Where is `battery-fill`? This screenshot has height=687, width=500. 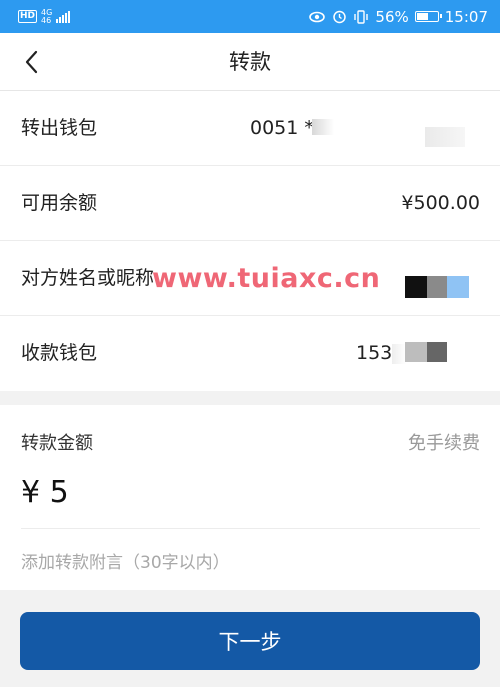 battery-fill is located at coordinates (422, 16).